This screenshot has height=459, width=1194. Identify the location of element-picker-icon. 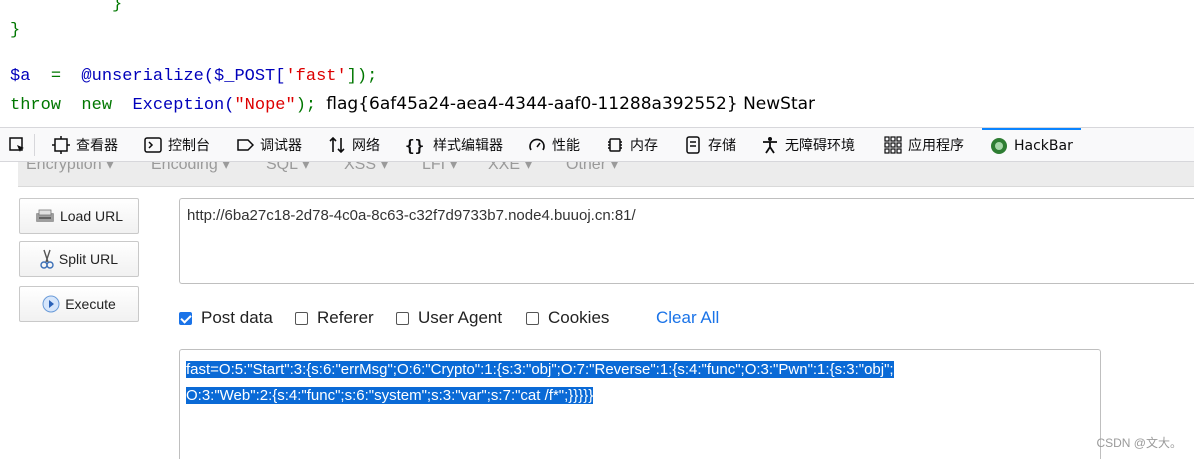
(16, 144).